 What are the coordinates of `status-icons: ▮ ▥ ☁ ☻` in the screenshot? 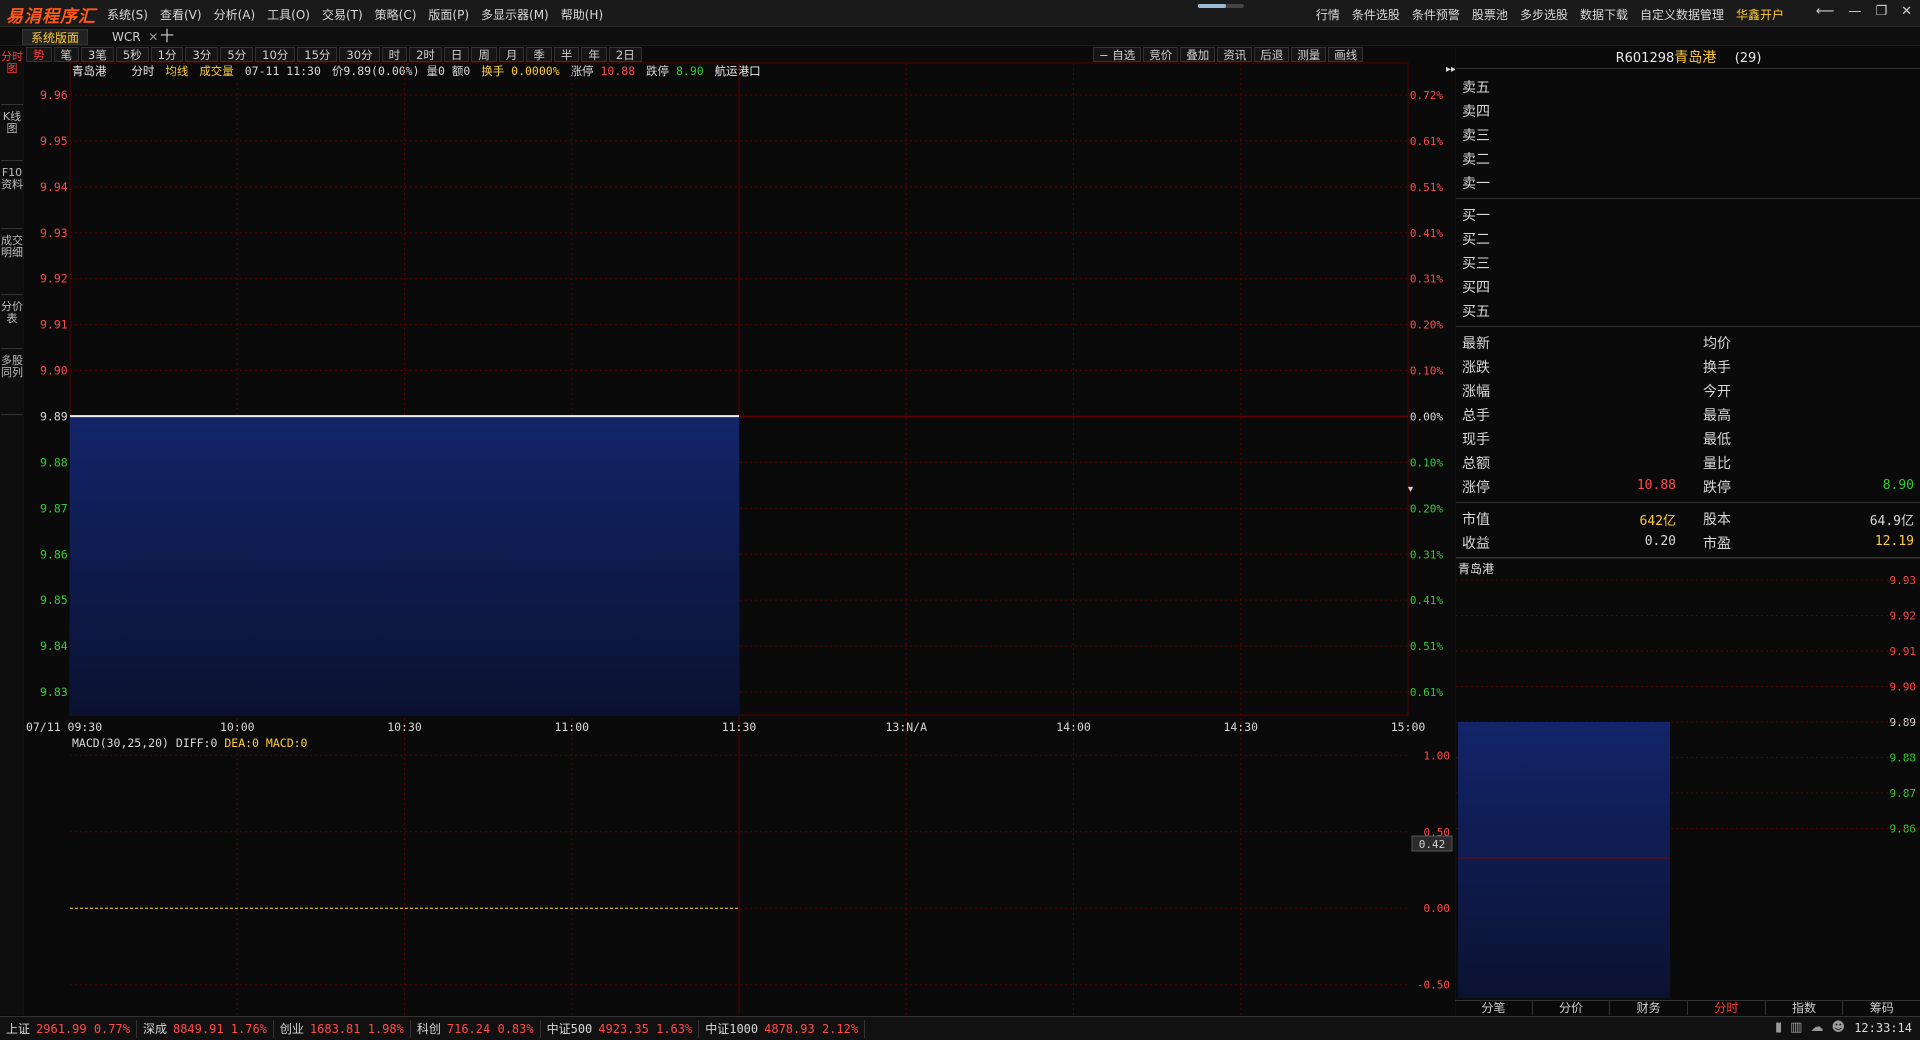 It's located at (1810, 1027).